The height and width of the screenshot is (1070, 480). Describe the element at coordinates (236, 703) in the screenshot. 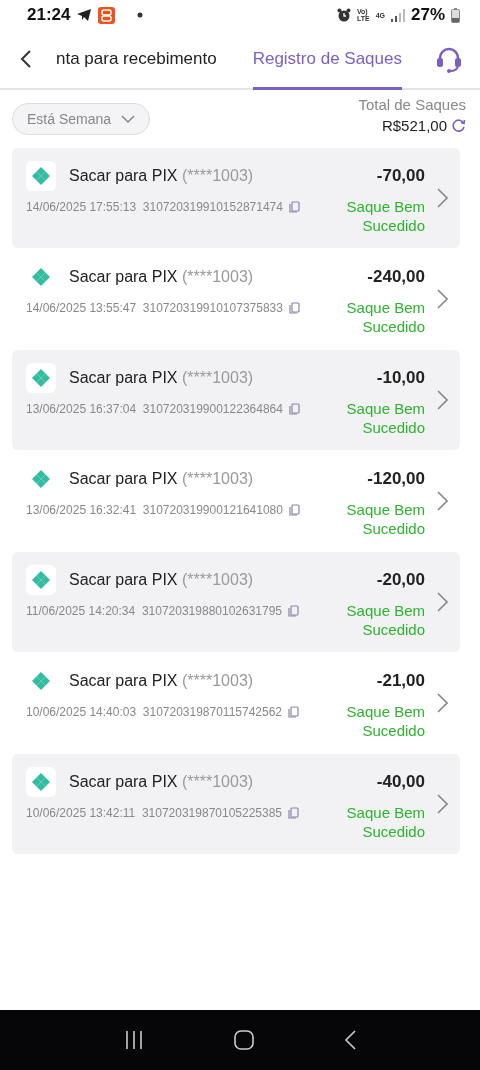

I see `withdrawal-record: Sacar para PIX (****1003) -21,00 10/06/2025 14:40:03 310720319870115742562 Saque Bem Sucedido` at that location.